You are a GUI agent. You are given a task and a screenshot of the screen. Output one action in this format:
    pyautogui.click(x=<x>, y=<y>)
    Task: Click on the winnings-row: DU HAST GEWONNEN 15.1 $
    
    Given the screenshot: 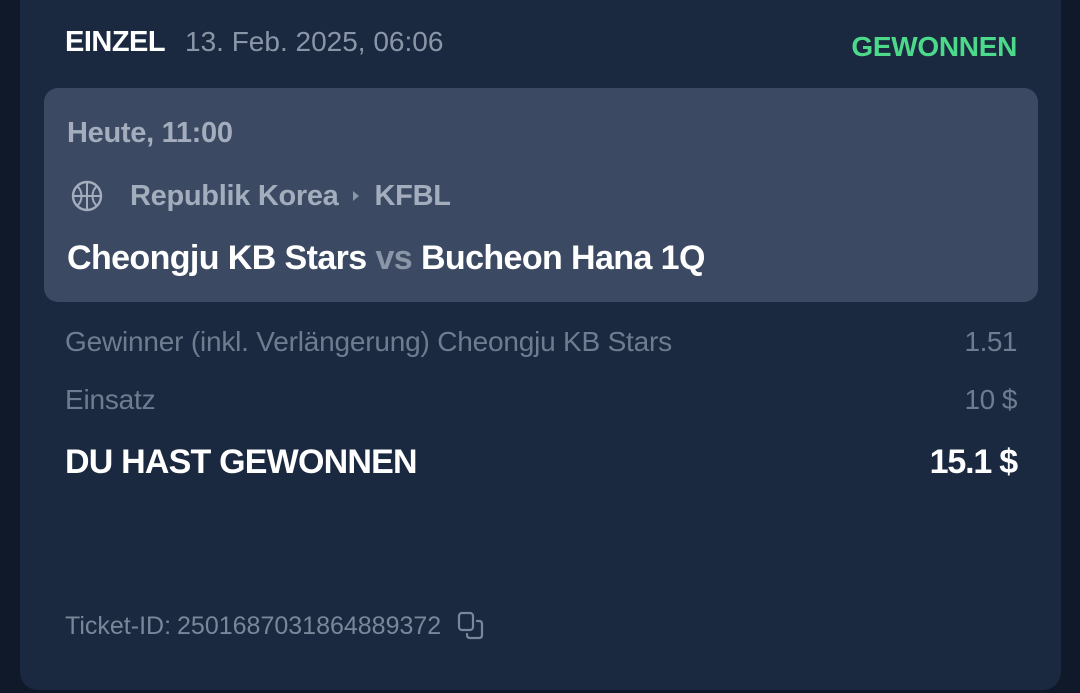 What is the action you would take?
    pyautogui.click(x=542, y=463)
    